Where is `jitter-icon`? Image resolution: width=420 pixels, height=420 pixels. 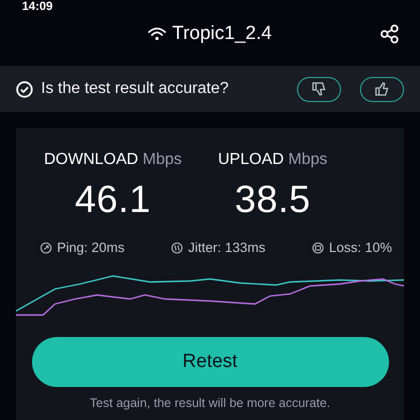 jitter-icon is located at coordinates (177, 248).